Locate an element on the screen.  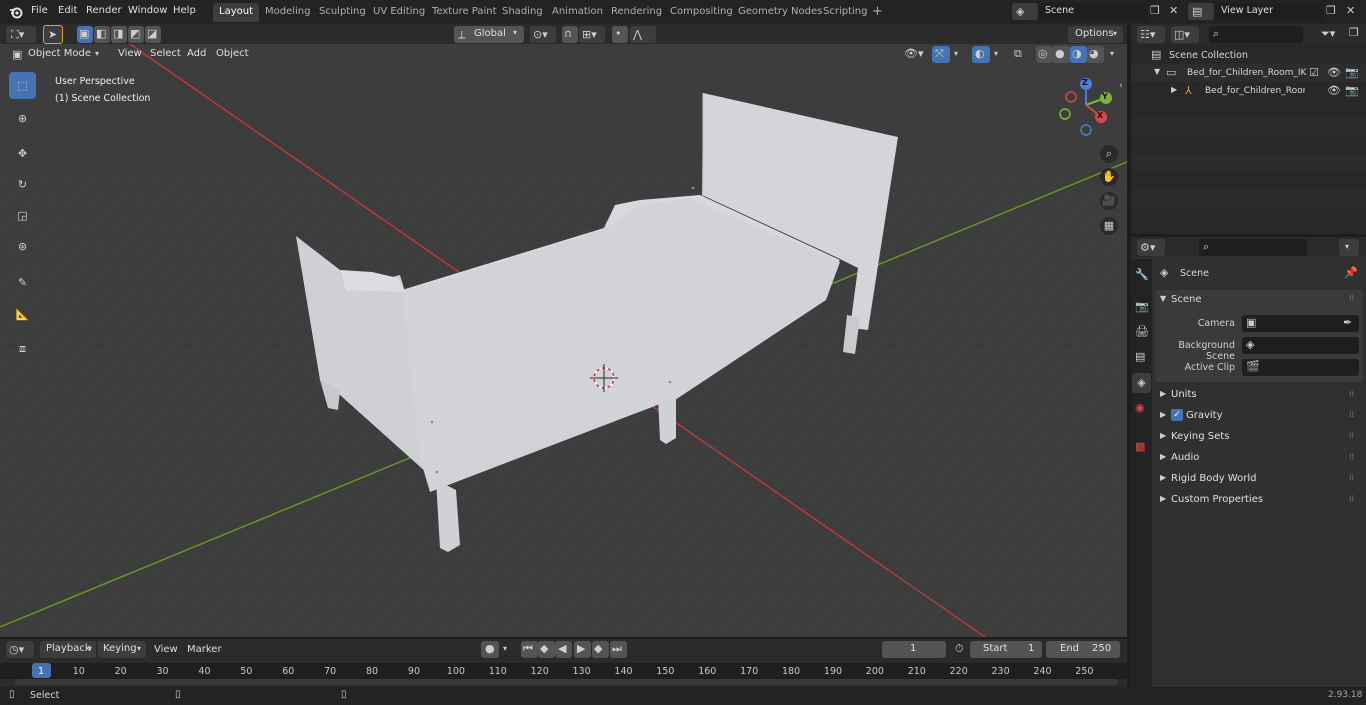
outliner-row: ▶ ⅄ Bed_for_Children_Room_ 👁 📷 is located at coordinates (1248, 91).